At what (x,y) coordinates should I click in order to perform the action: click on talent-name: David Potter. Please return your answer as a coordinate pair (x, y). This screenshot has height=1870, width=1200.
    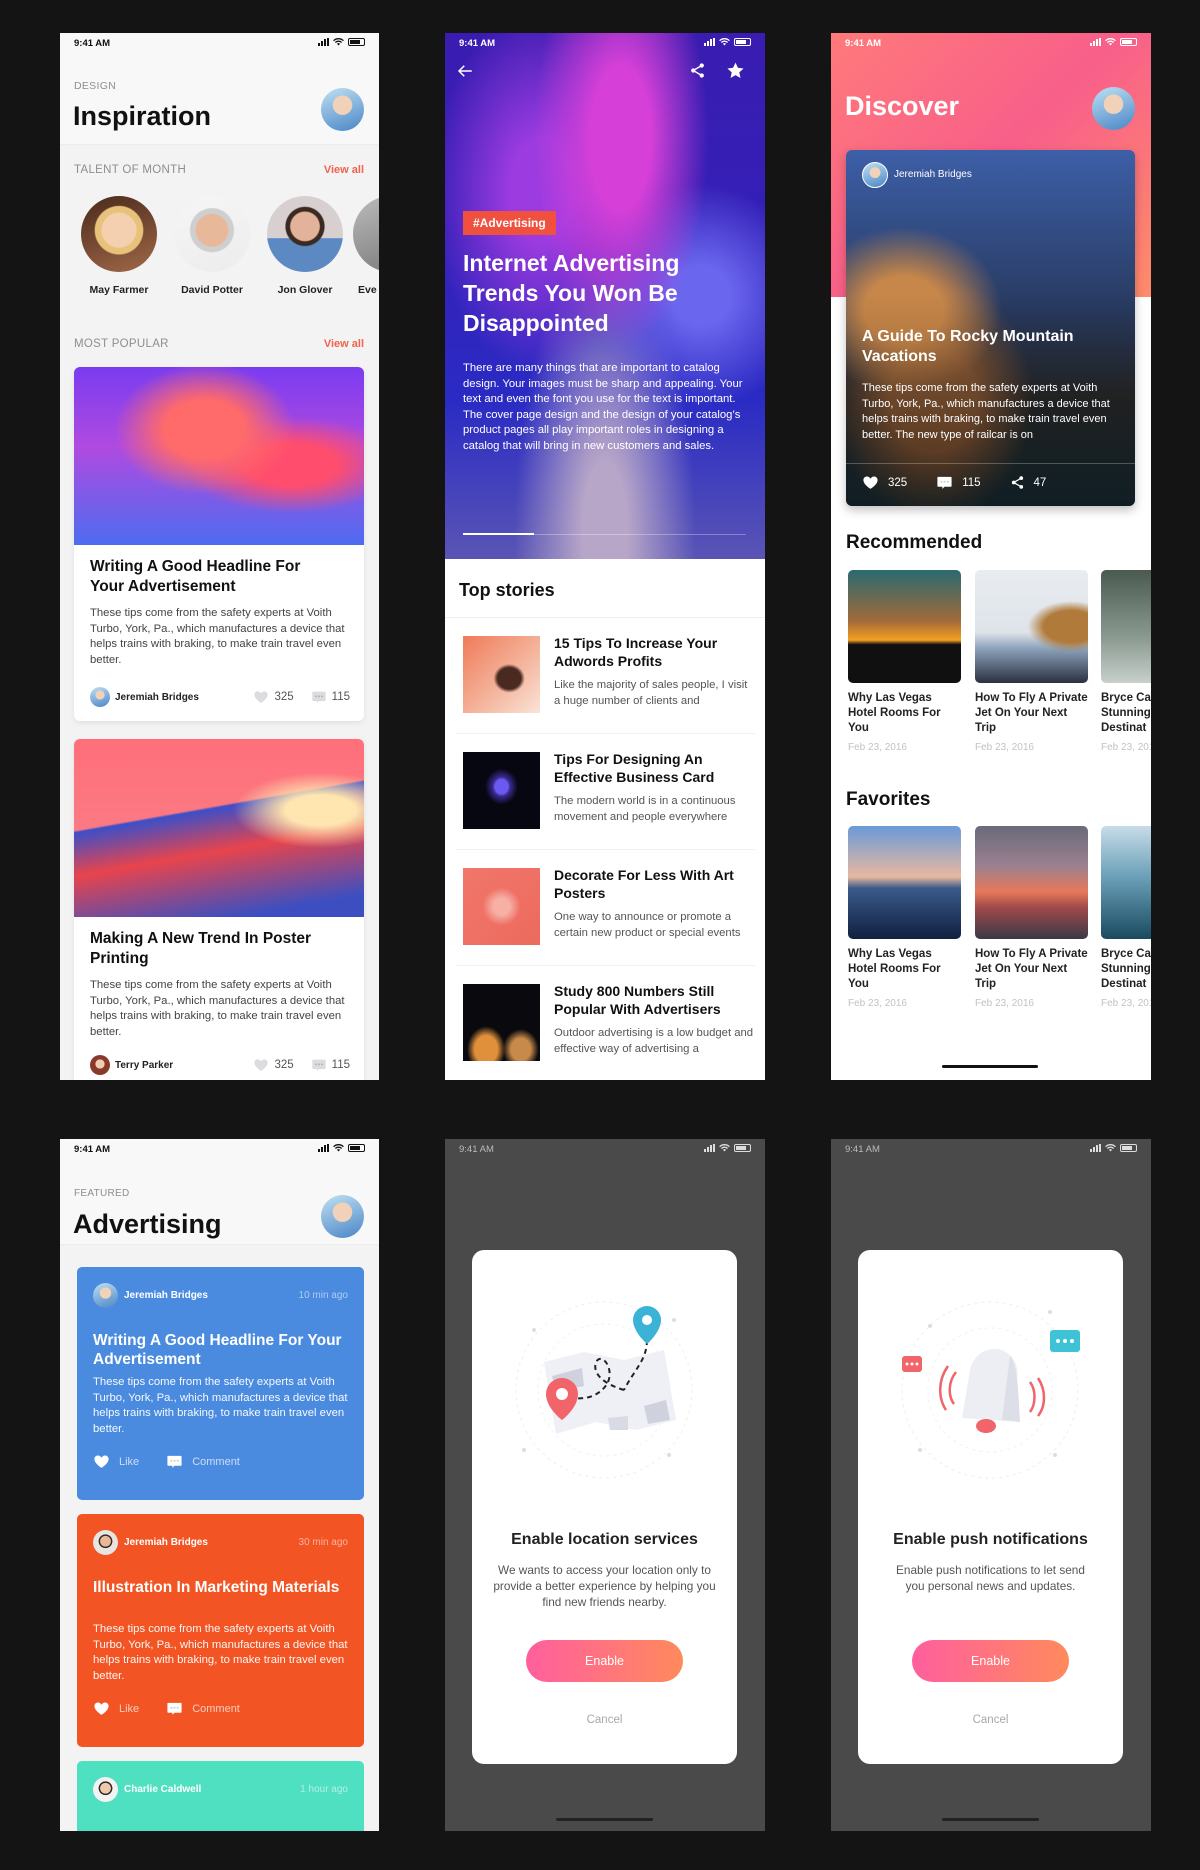
    Looking at the image, I should click on (212, 290).